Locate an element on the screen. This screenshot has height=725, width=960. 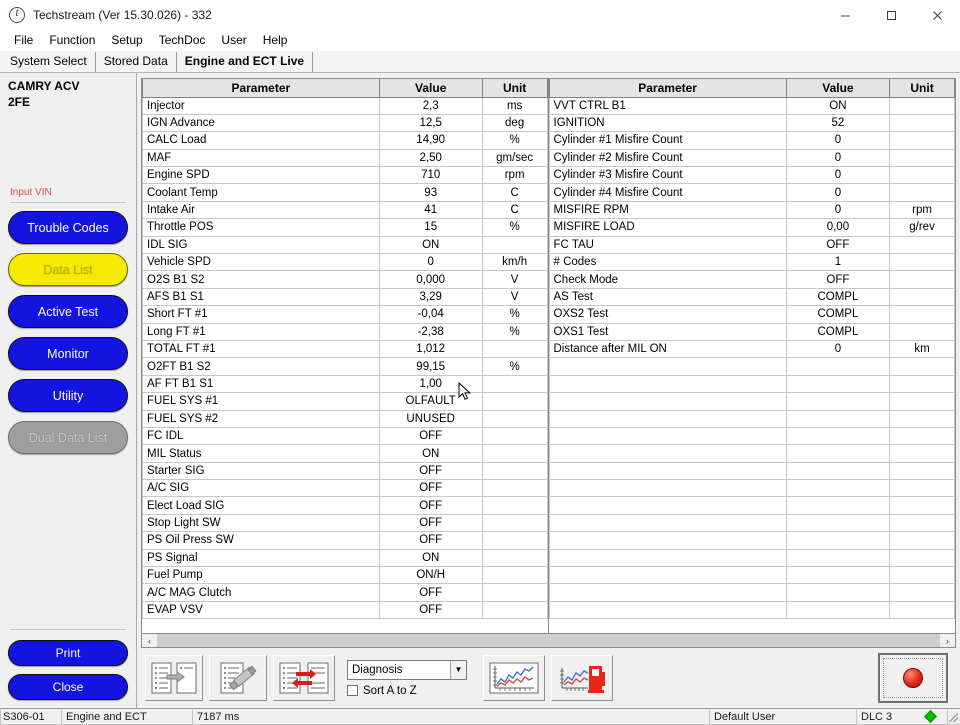
column-header-parameter: Parameter is located at coordinates (261, 88).